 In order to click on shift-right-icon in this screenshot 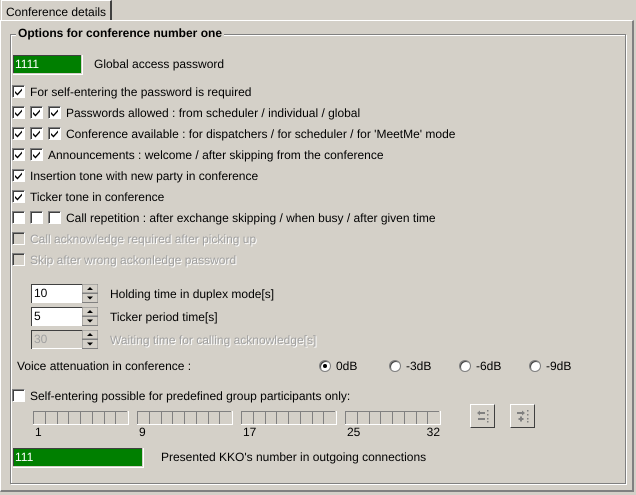, I will do `click(522, 416)`.